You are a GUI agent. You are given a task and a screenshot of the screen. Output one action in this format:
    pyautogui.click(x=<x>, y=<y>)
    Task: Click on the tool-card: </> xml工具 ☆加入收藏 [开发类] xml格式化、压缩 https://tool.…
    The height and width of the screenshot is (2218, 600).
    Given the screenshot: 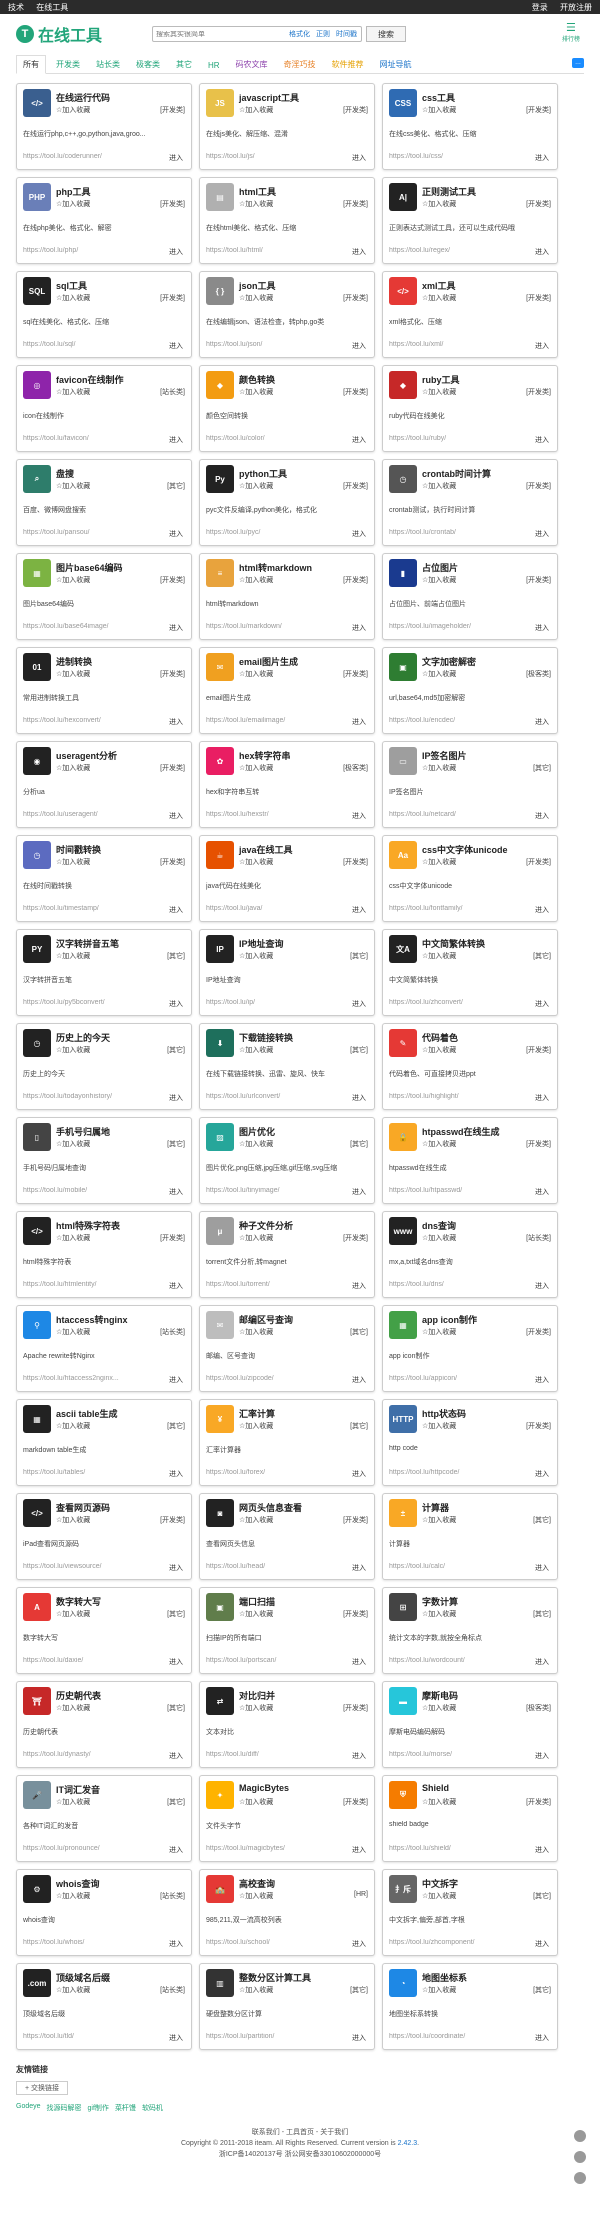 What is the action you would take?
    pyautogui.click(x=470, y=314)
    